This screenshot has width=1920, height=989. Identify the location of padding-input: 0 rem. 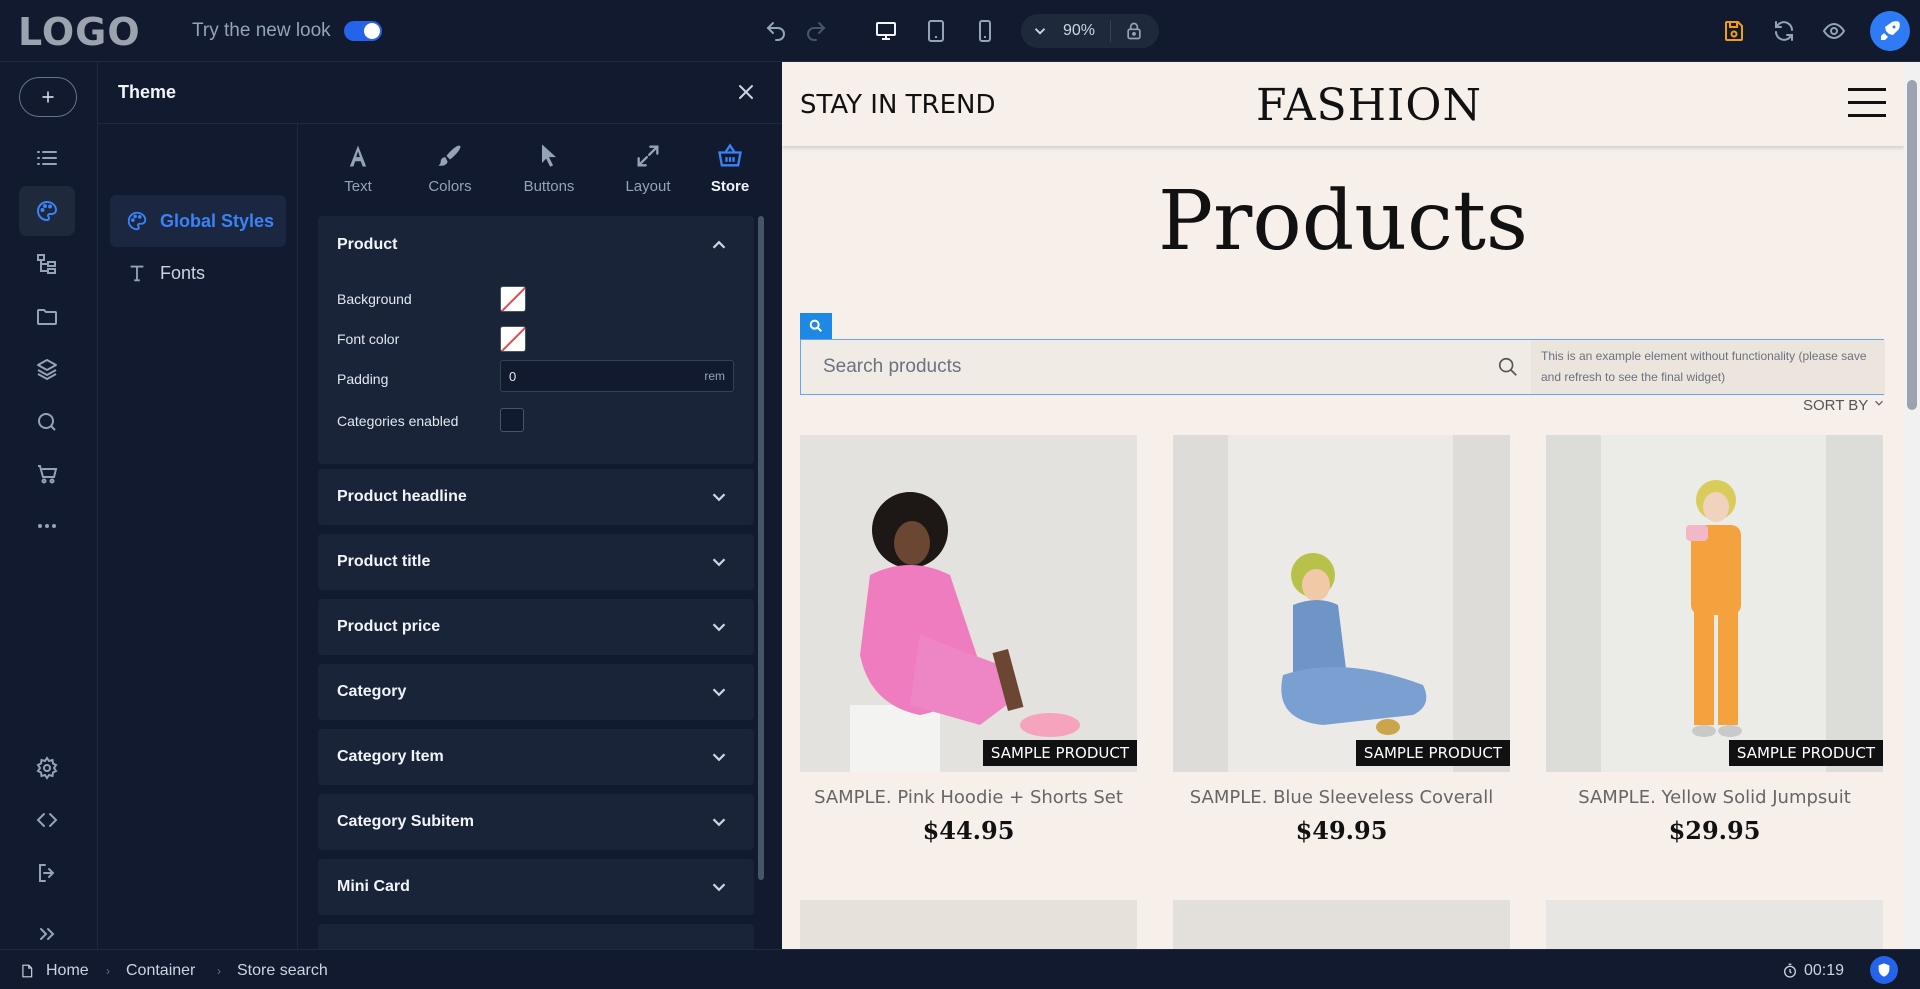
(617, 376).